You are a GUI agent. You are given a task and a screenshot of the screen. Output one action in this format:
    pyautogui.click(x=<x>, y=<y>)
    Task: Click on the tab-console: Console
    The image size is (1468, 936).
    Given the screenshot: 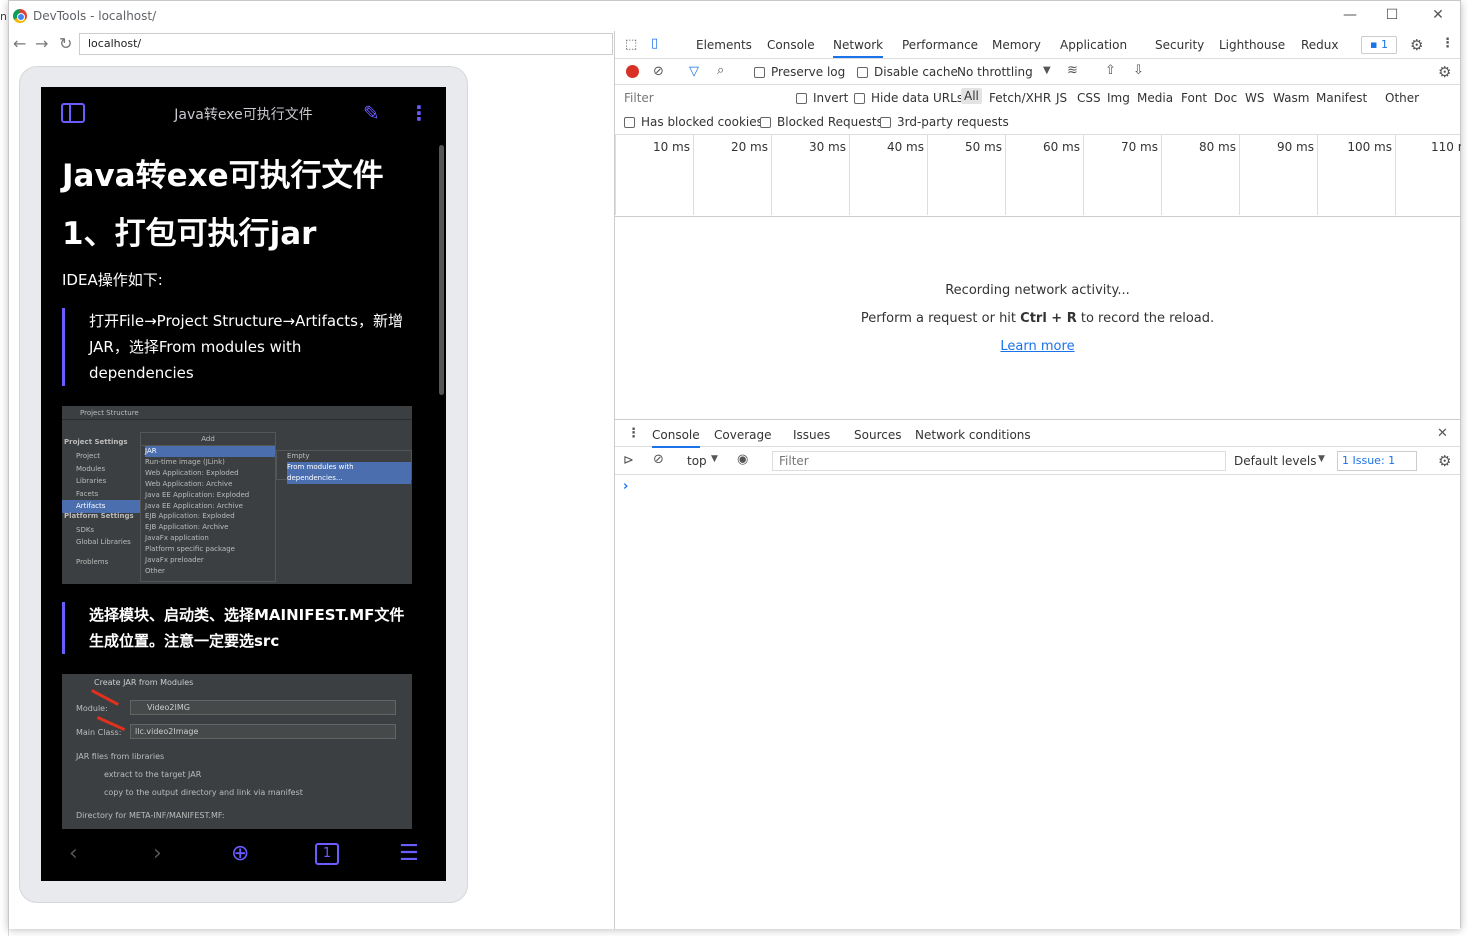 What is the action you would take?
    pyautogui.click(x=791, y=45)
    